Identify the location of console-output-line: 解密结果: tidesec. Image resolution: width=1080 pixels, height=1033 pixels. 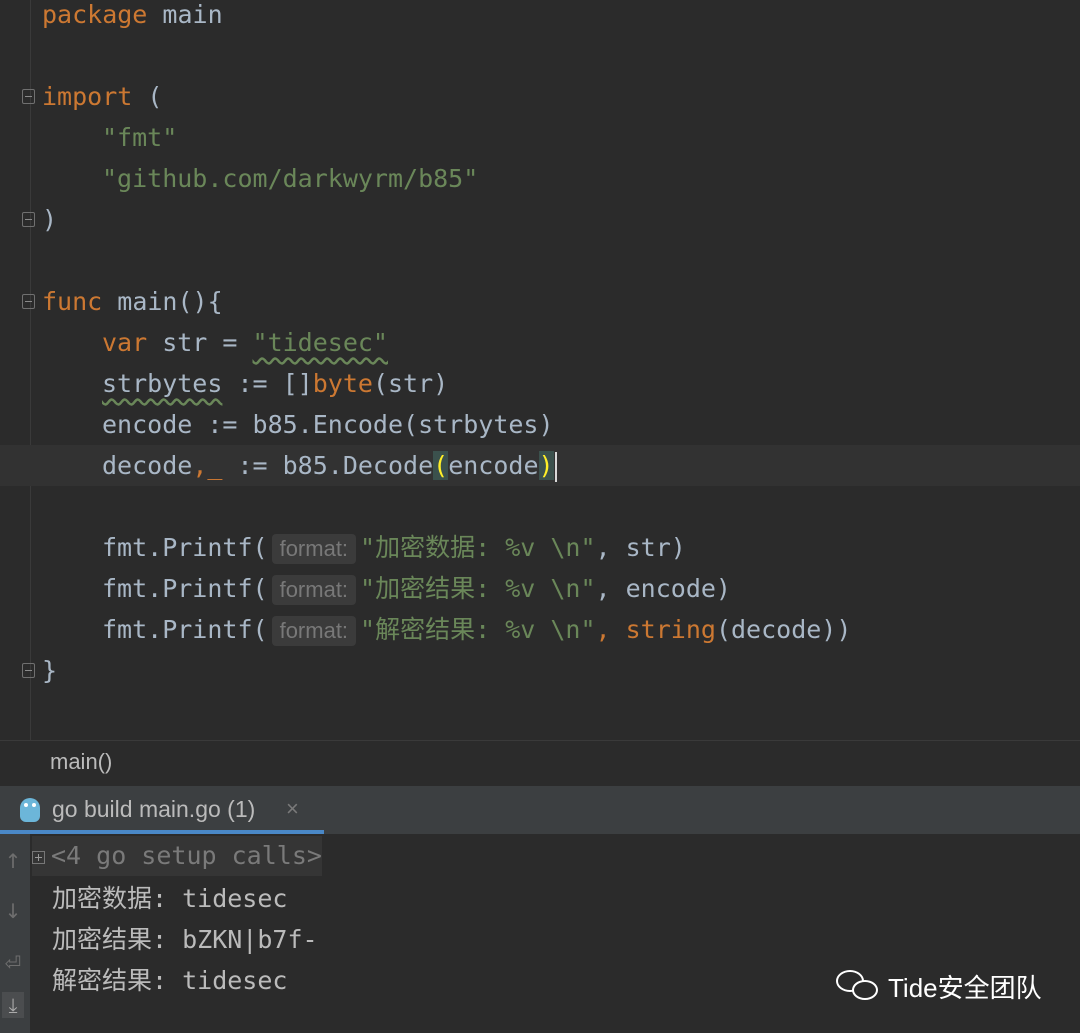
(170, 980).